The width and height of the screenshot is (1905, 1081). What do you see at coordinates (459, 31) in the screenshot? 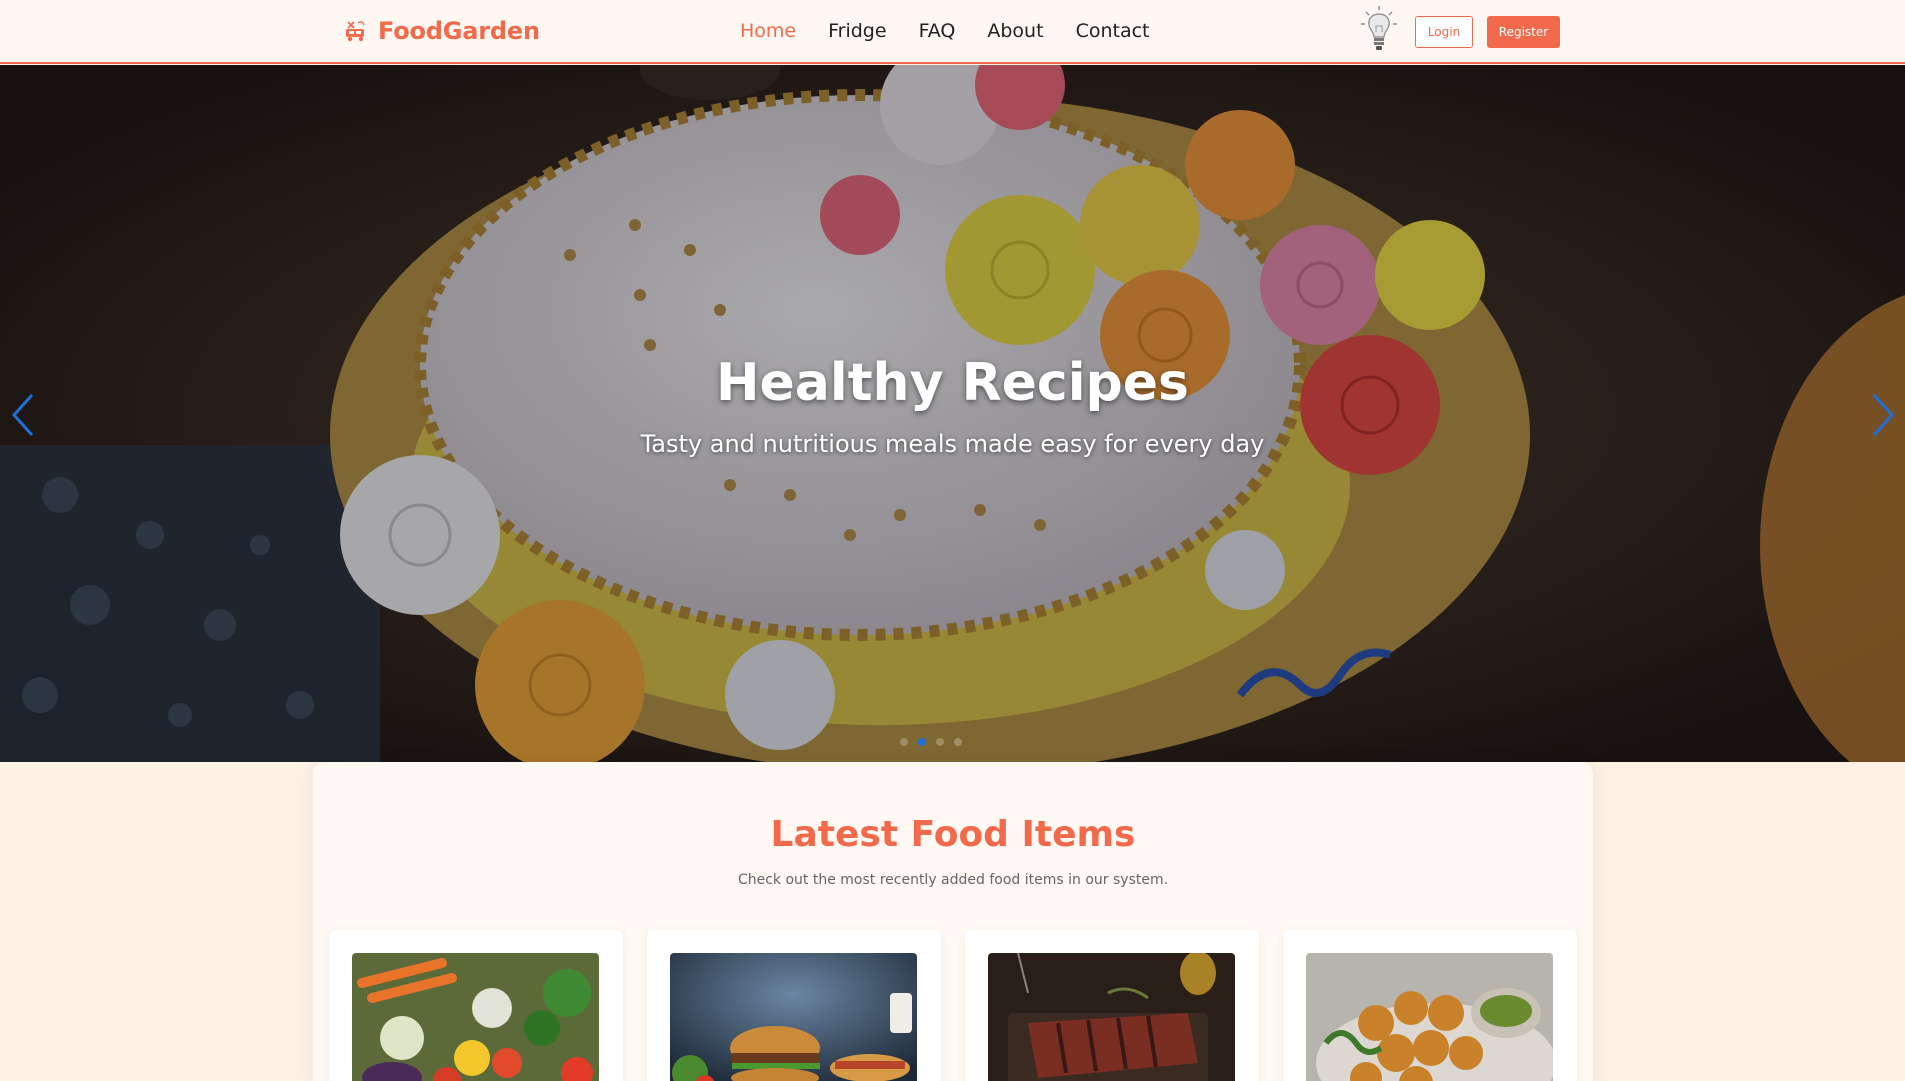
I see `brand-name: FoodGarden` at bounding box center [459, 31].